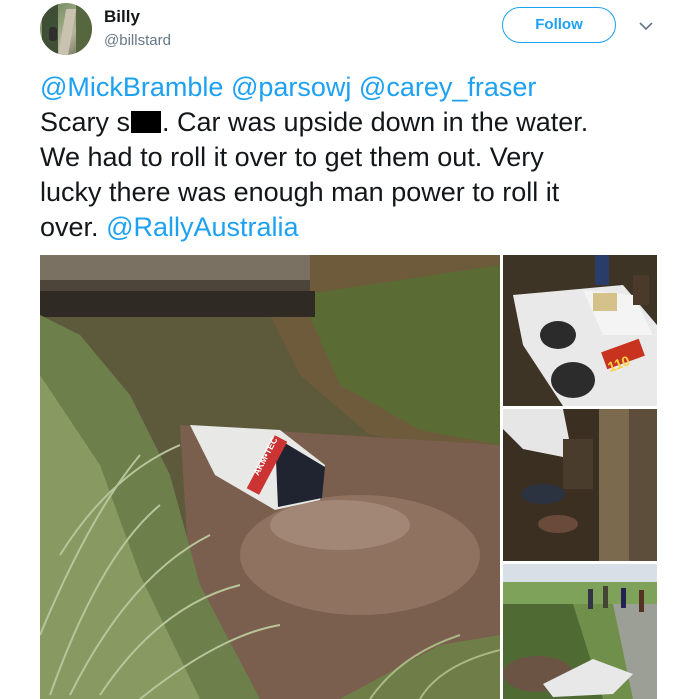 The width and height of the screenshot is (699, 699). I want to click on mention-carey-fraser: @carey_fraser, so click(447, 87).